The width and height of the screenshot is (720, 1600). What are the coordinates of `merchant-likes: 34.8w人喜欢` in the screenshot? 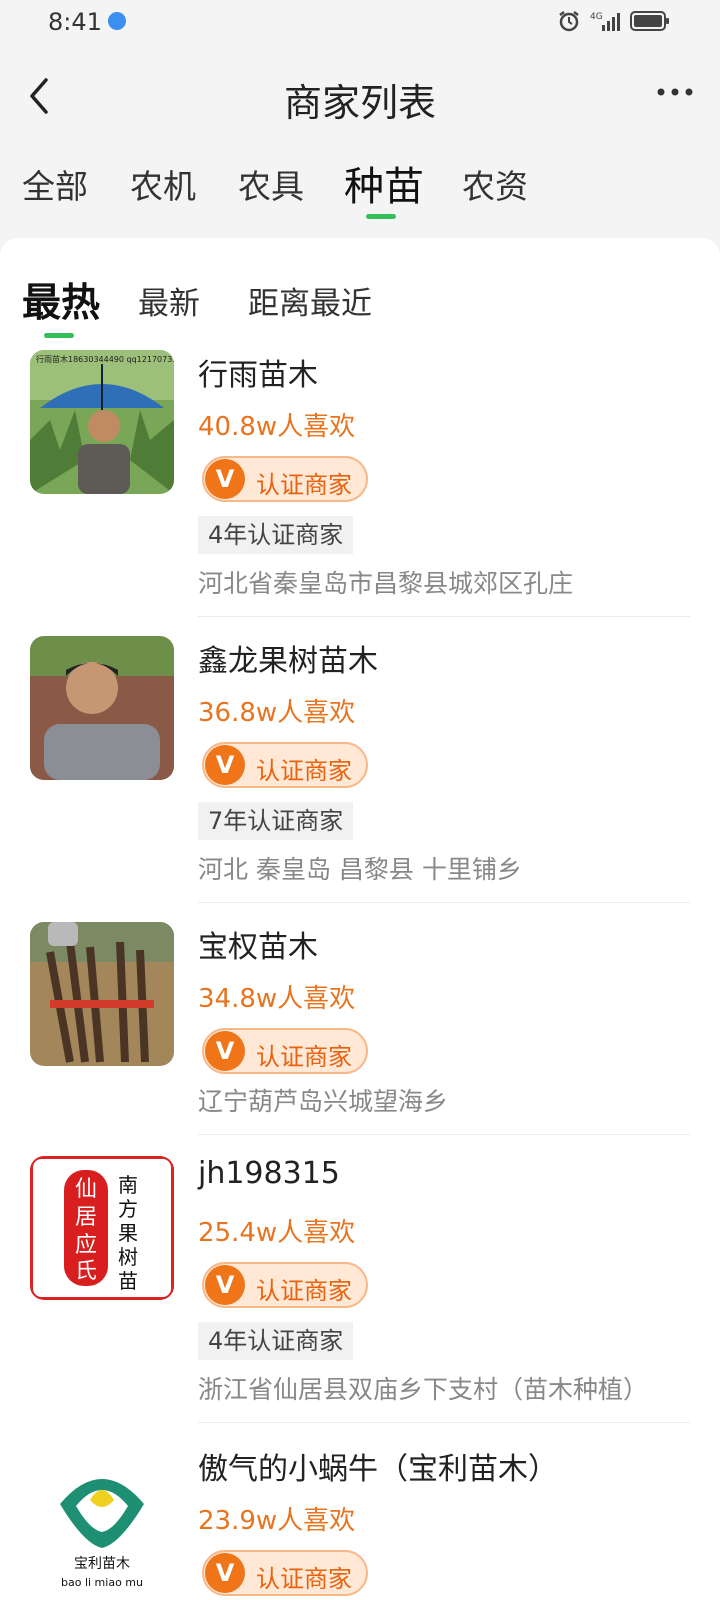 It's located at (277, 999).